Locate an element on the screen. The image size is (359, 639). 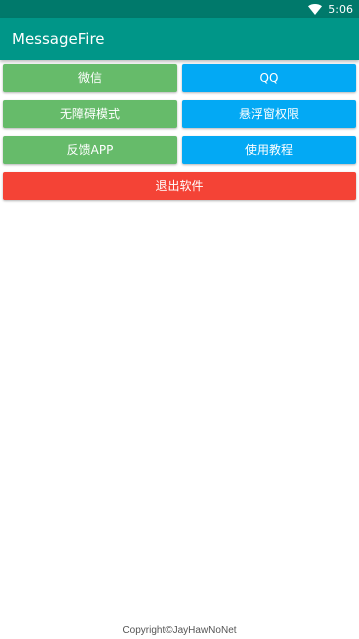
status-indicators: 5:06 is located at coordinates (330, 9).